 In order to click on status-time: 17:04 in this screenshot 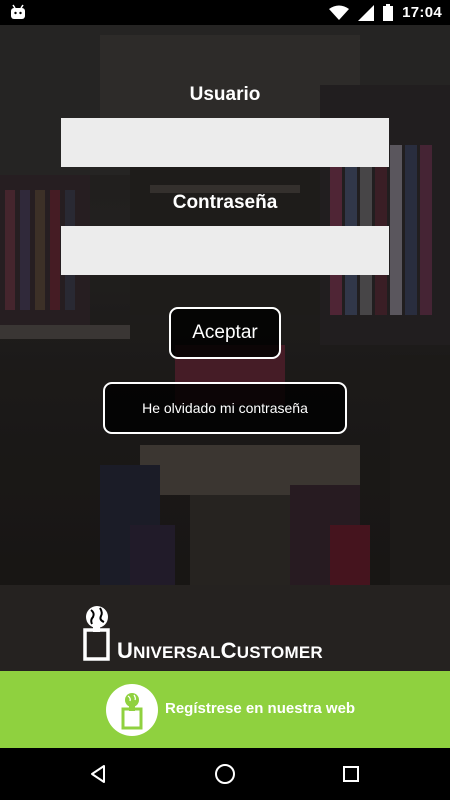, I will do `click(422, 12)`.